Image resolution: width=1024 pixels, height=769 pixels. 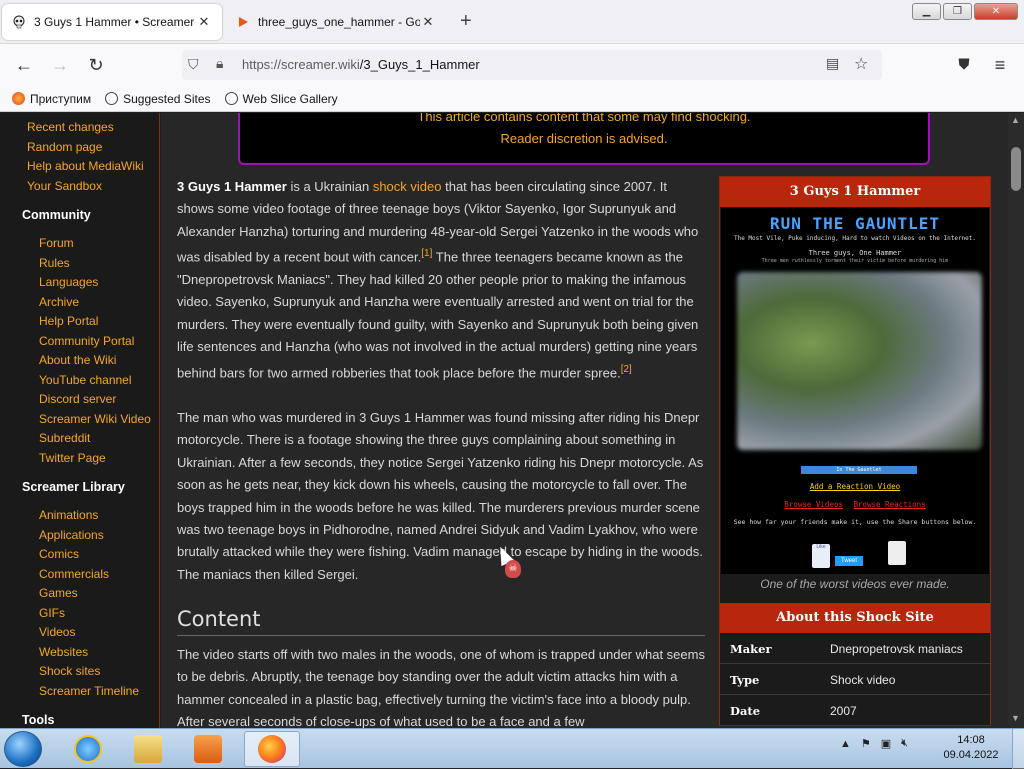 I want to click on sidebar-link: Help Portal, so click(x=68, y=321).